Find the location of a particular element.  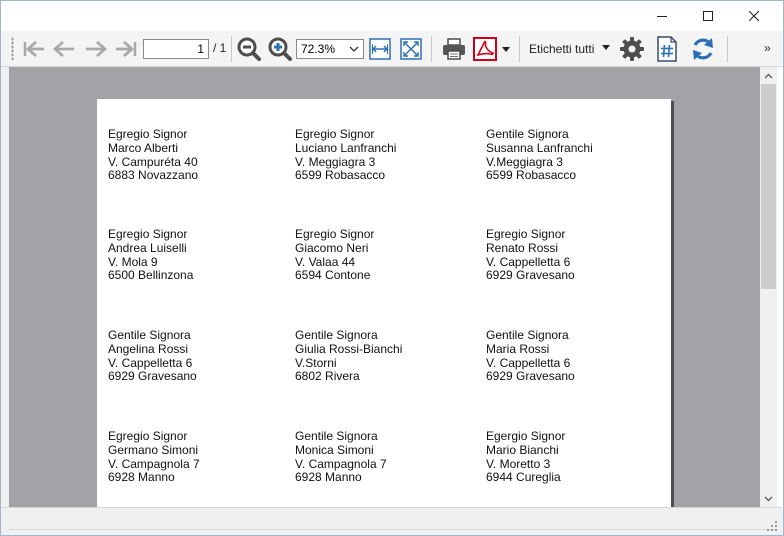

label-recipient-name: Germano Simoni is located at coordinates (153, 449).